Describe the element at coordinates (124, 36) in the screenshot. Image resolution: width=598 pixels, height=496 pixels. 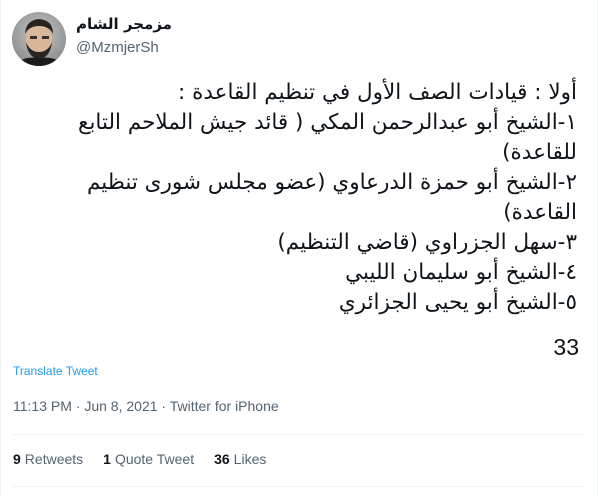
I see `user-names: مزمجر الشام @MzmjerSh` at that location.